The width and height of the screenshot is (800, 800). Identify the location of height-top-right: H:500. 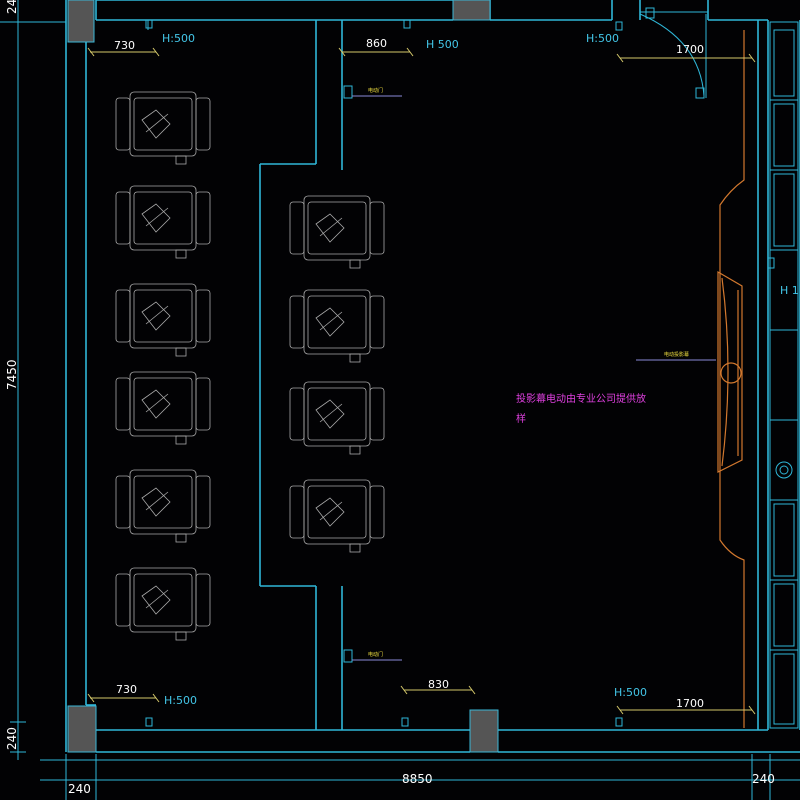
(602, 38).